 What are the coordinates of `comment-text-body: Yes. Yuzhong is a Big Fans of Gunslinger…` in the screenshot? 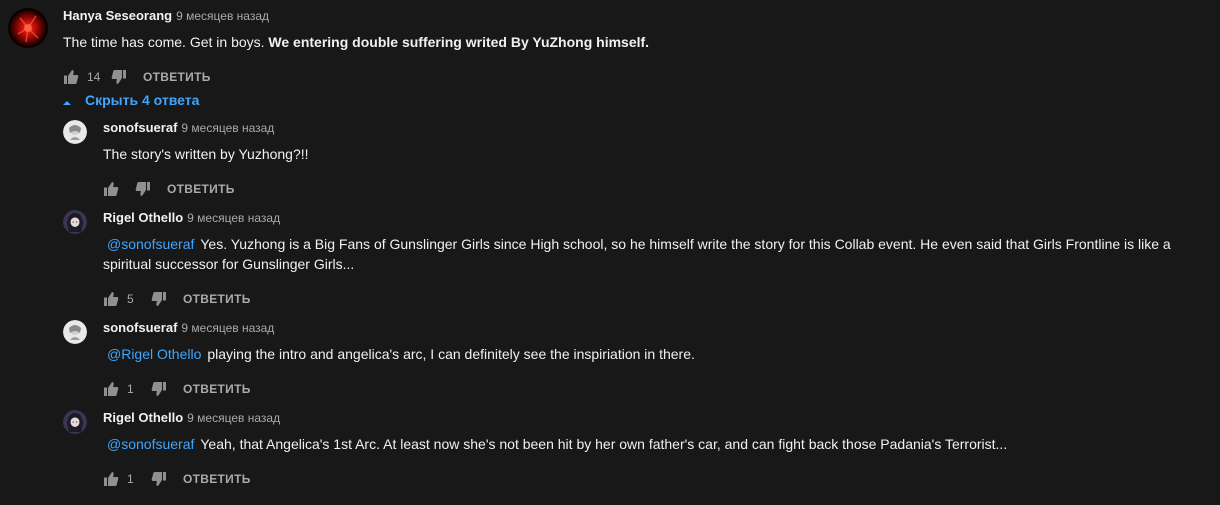 It's located at (637, 254).